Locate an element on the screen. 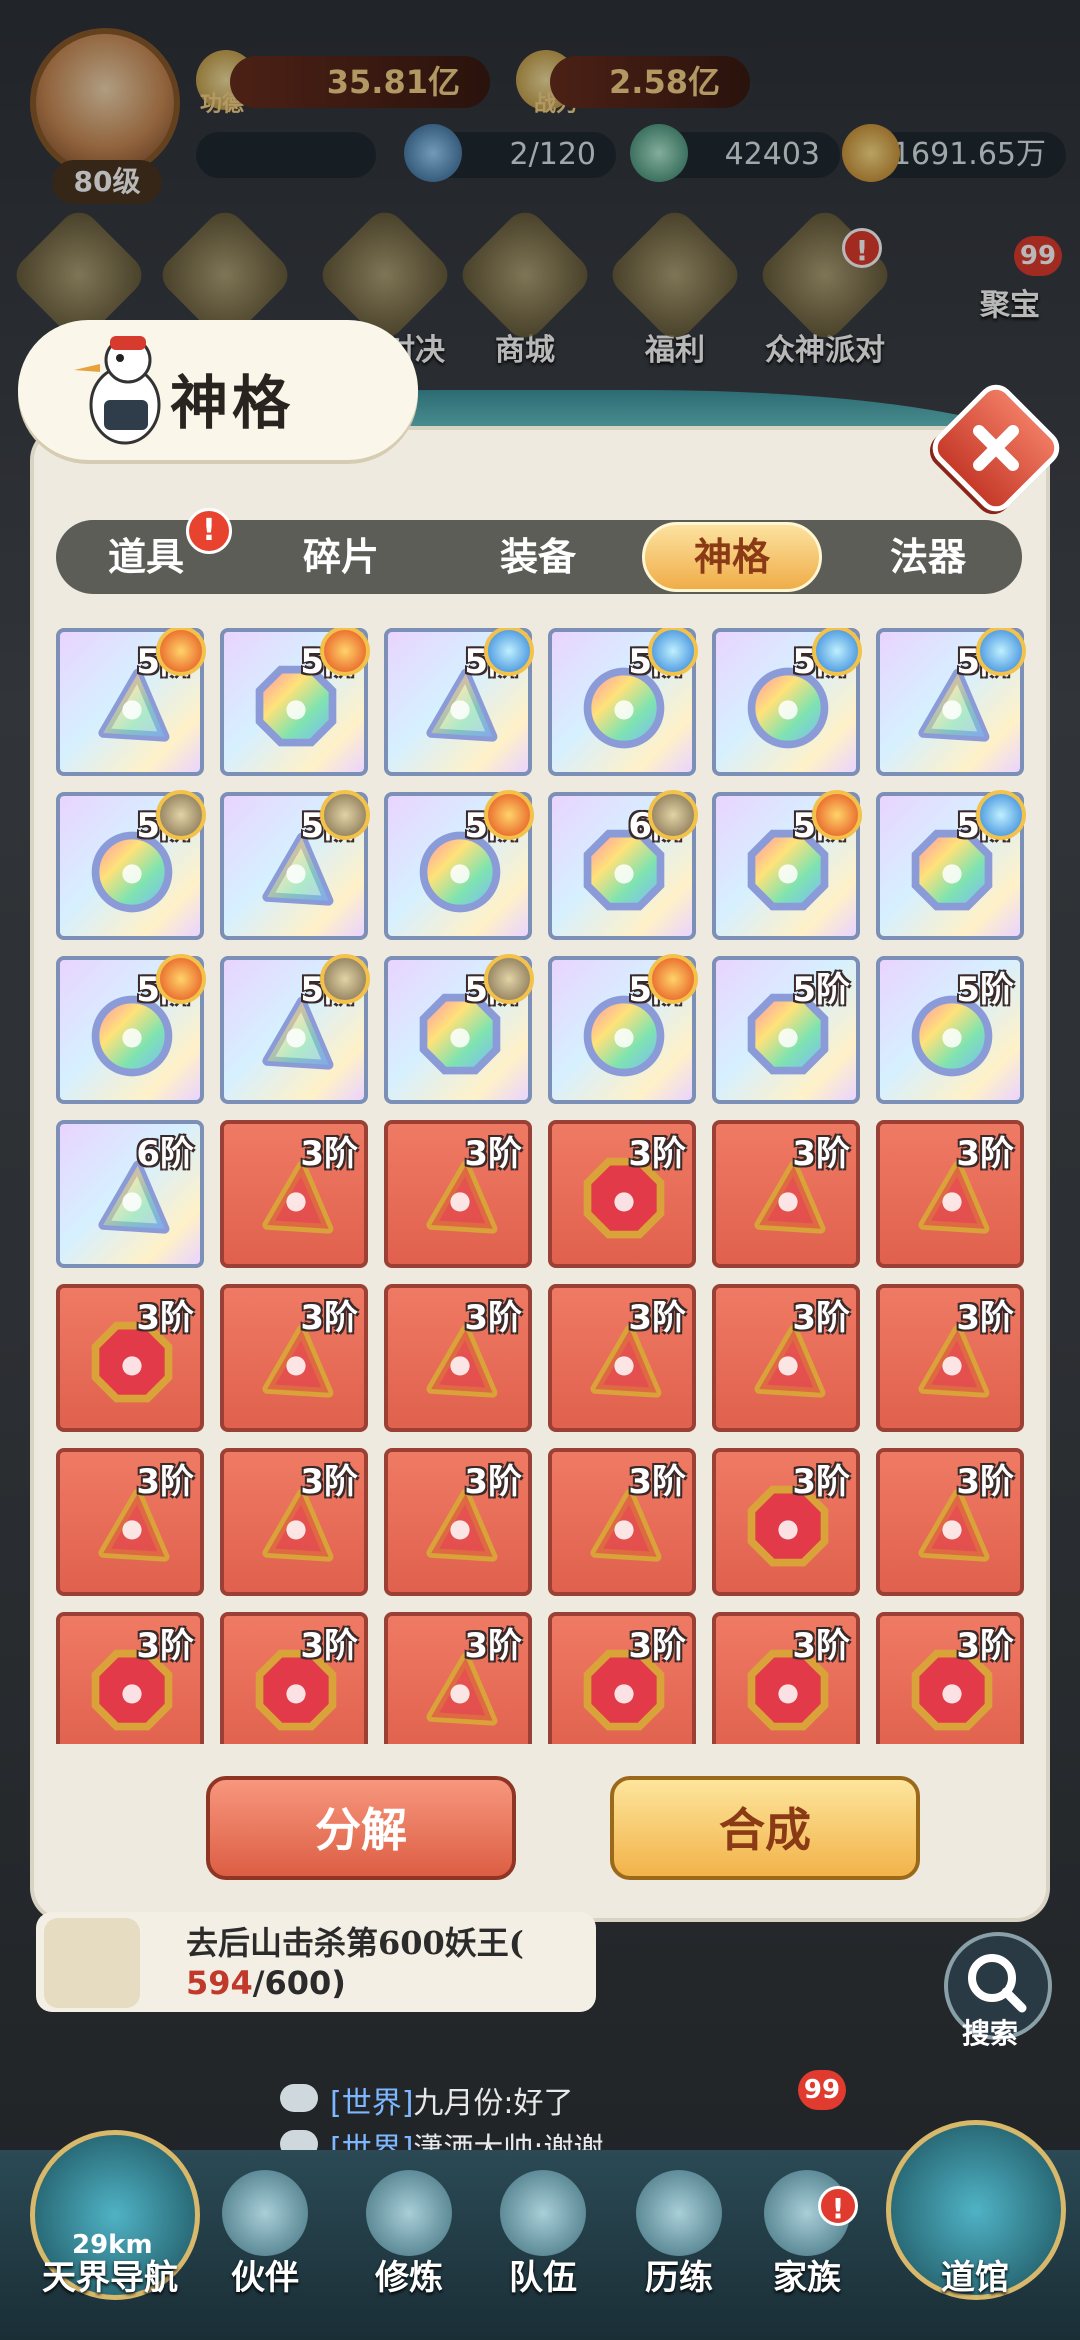  quest-progress: 594/600) is located at coordinates (266, 1983).